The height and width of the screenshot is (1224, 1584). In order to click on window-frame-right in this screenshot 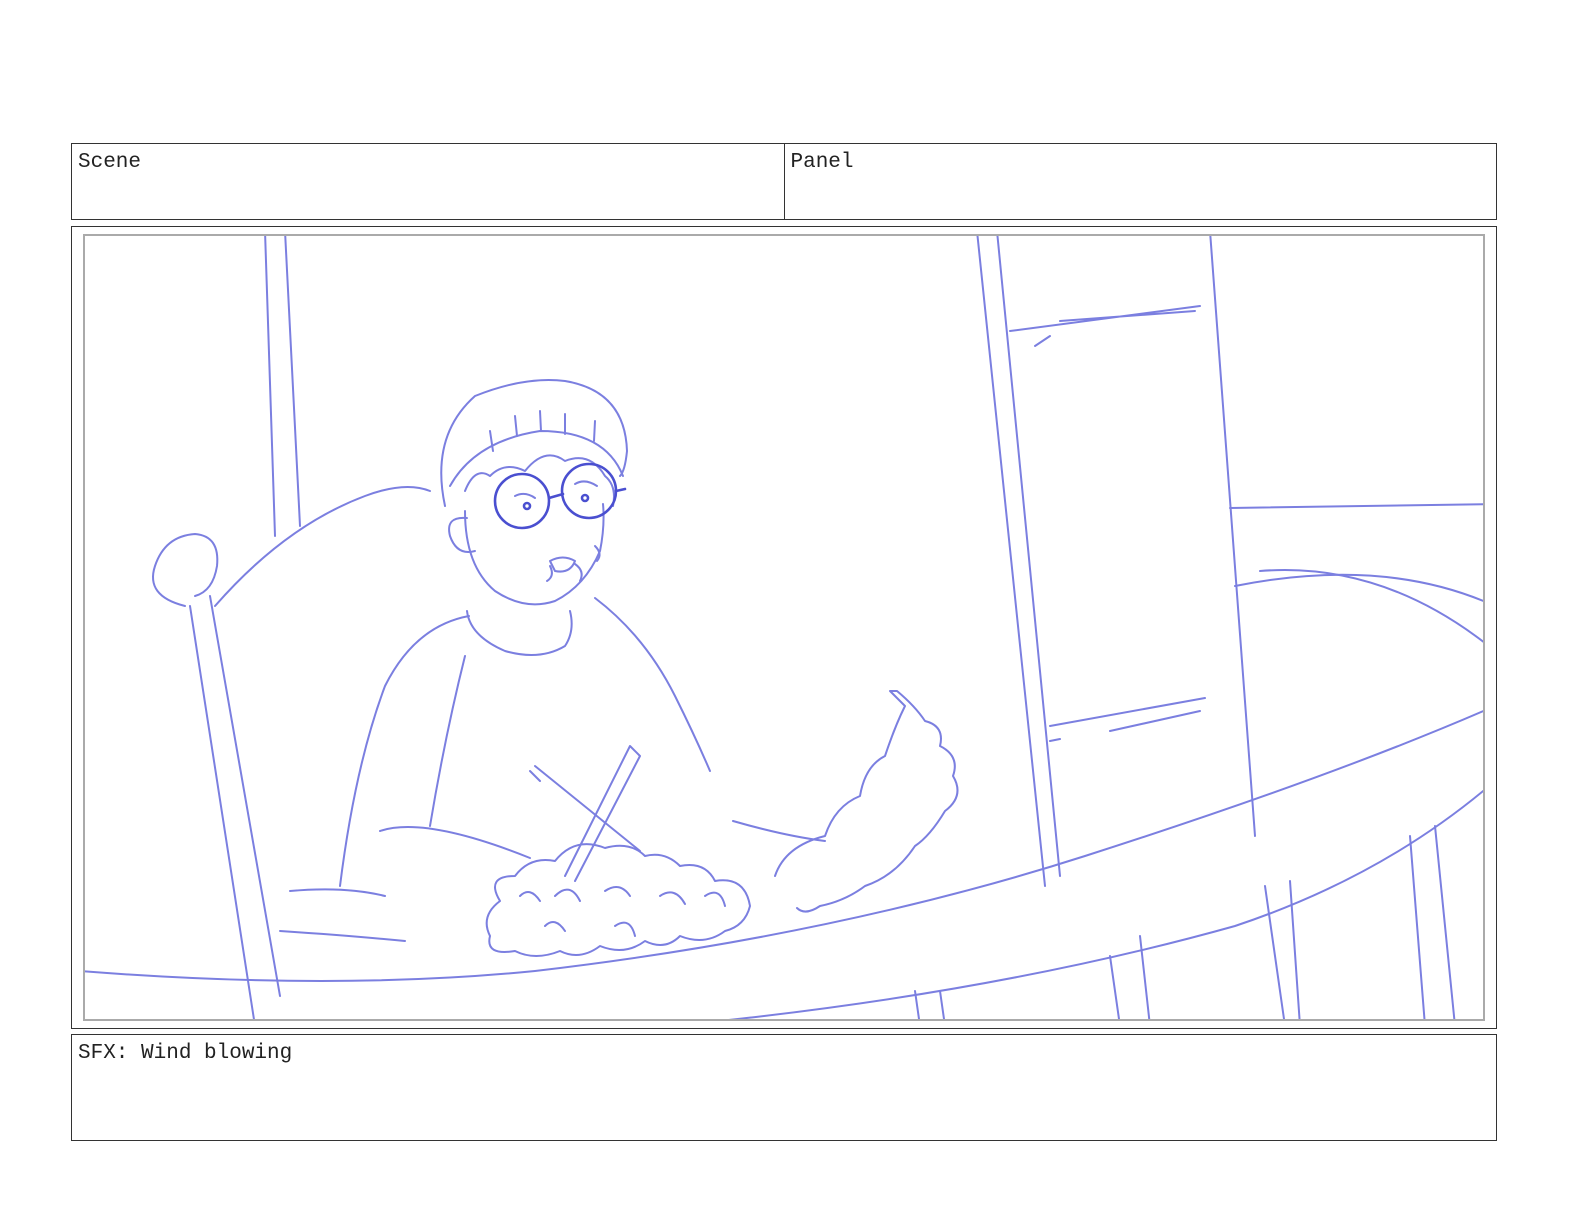, I will do `click(1018, 561)`.